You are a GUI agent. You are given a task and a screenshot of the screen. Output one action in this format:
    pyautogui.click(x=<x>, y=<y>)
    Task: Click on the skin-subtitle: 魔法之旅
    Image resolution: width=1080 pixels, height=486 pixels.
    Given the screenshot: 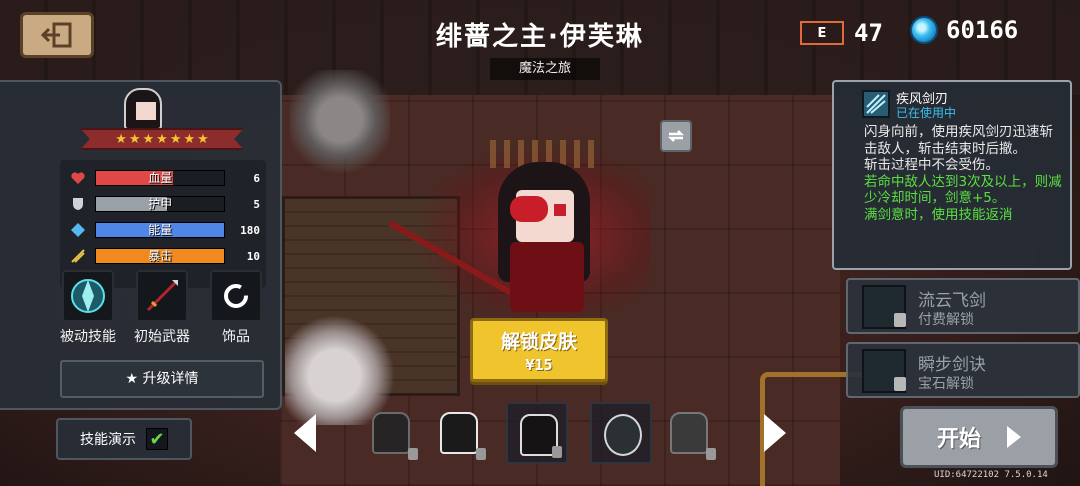 What is the action you would take?
    pyautogui.click(x=545, y=69)
    